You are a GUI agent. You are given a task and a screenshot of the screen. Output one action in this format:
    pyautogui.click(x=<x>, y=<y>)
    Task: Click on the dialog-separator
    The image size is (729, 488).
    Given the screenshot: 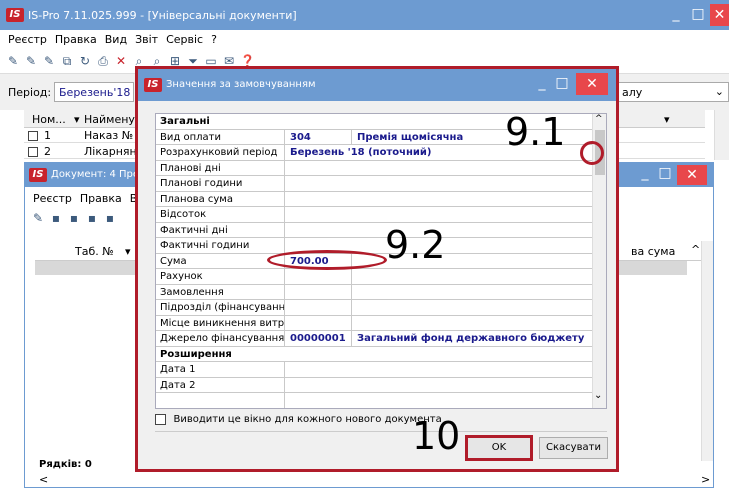 What is the action you would take?
    pyautogui.click(x=381, y=431)
    